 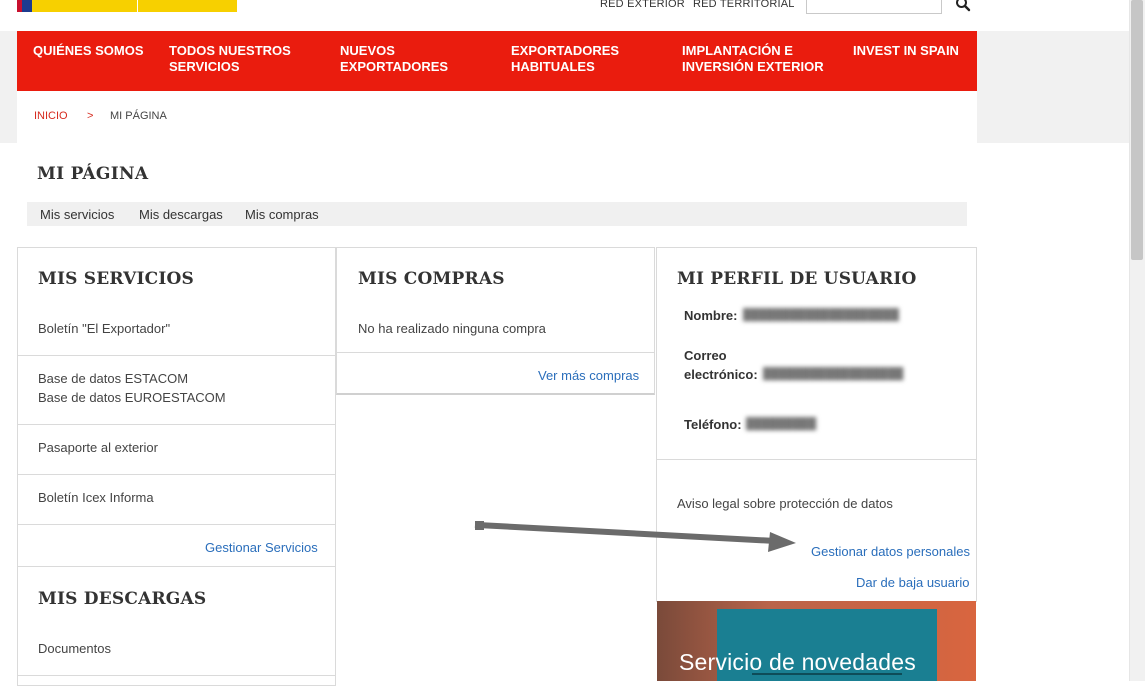 I want to click on descargas-panel, so click(x=176, y=626).